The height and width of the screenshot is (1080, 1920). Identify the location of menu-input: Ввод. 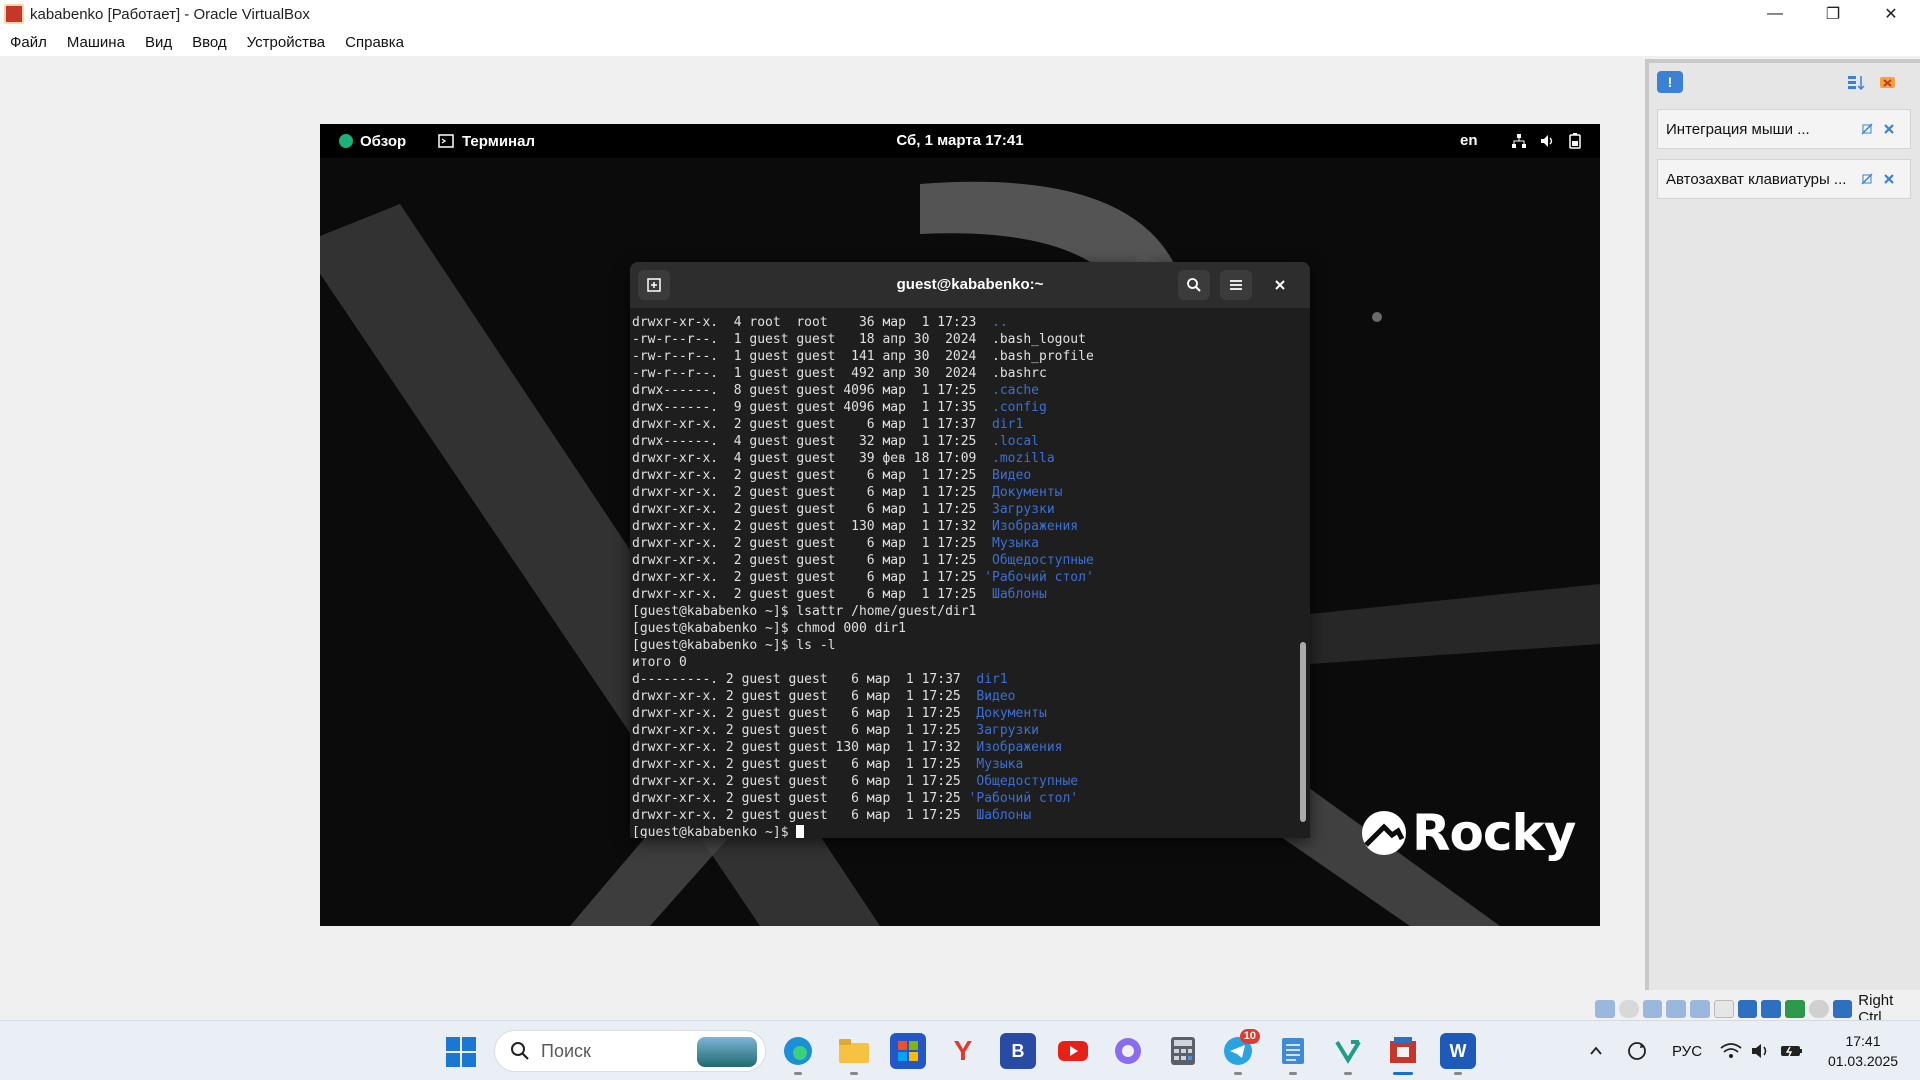
(209, 42).